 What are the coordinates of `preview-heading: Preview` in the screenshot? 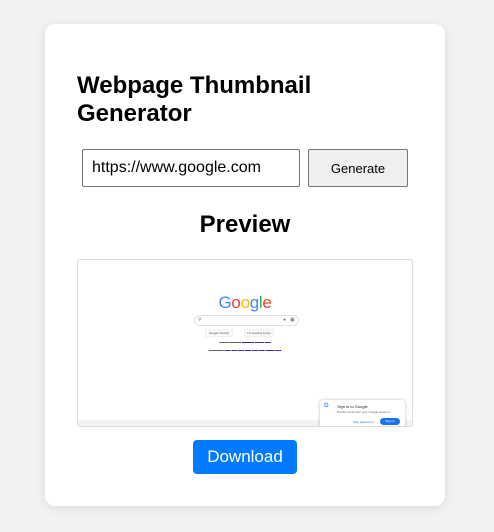 It's located at (245, 224).